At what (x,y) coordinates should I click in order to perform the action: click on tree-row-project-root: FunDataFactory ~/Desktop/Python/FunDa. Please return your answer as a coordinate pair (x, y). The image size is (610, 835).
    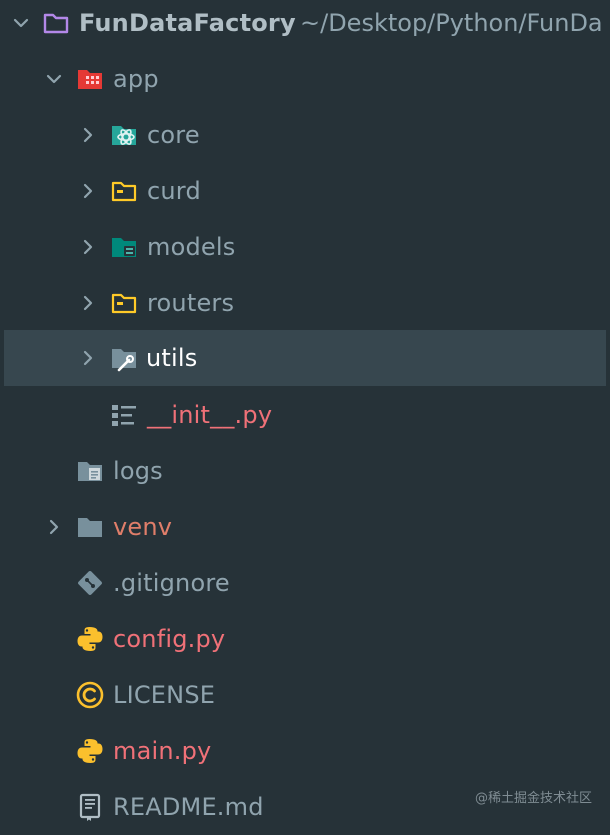
    Looking at the image, I should click on (305, 25).